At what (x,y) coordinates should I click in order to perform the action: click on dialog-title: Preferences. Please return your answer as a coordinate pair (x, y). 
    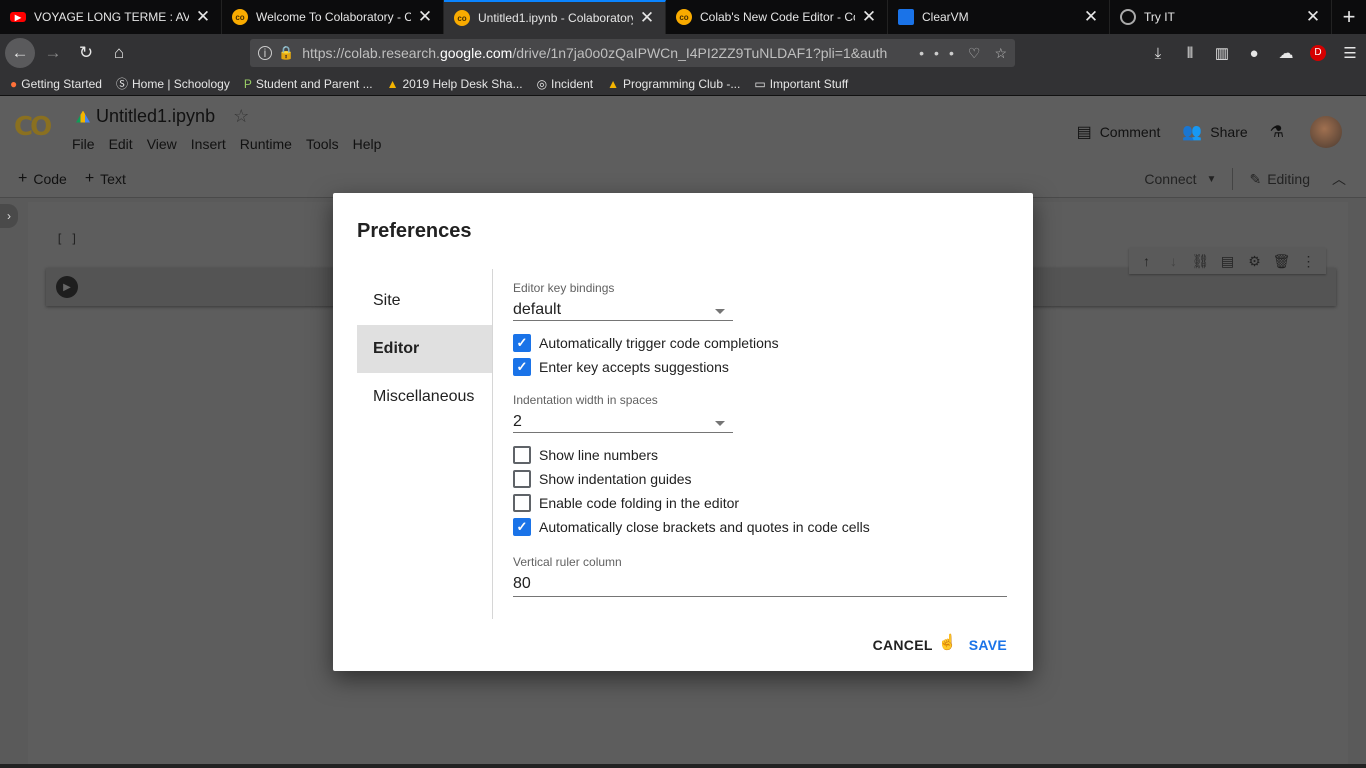
    Looking at the image, I should click on (414, 231).